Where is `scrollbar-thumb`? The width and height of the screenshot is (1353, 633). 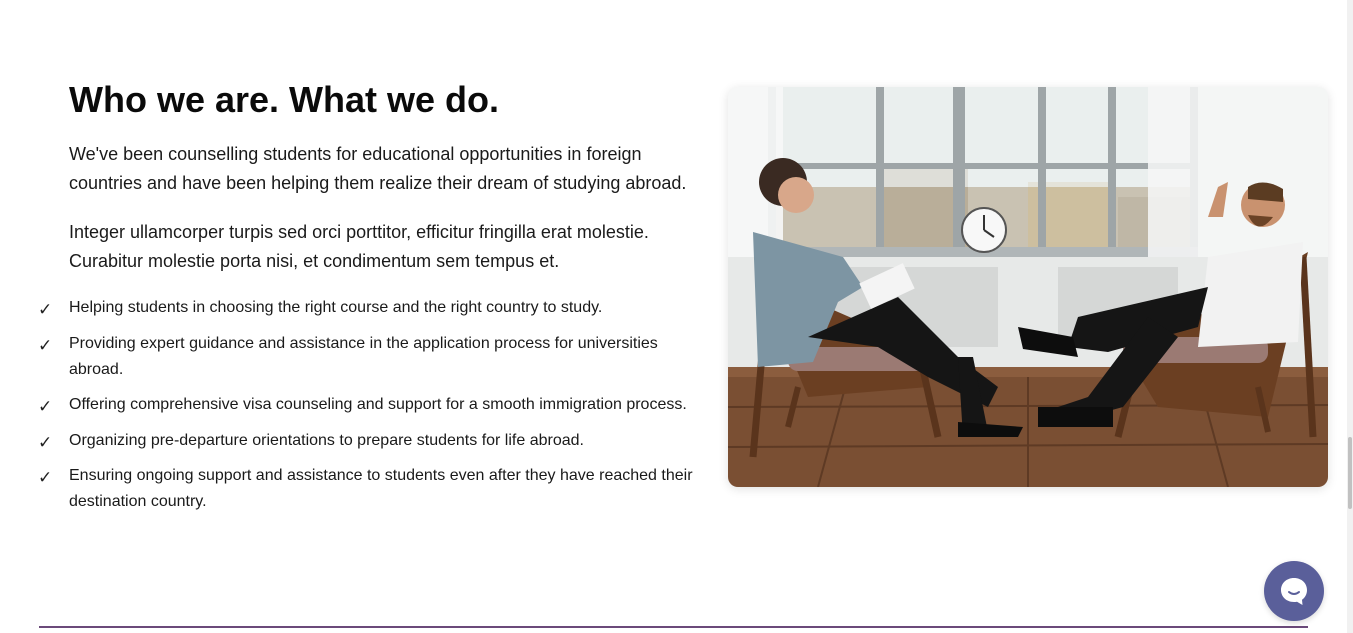
scrollbar-thumb is located at coordinates (1350, 473).